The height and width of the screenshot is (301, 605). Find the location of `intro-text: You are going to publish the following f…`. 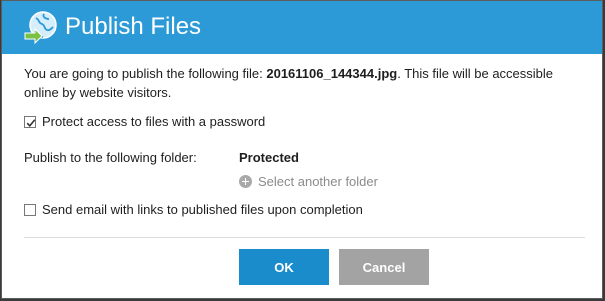

intro-text: You are going to publish the following f… is located at coordinates (306, 83).